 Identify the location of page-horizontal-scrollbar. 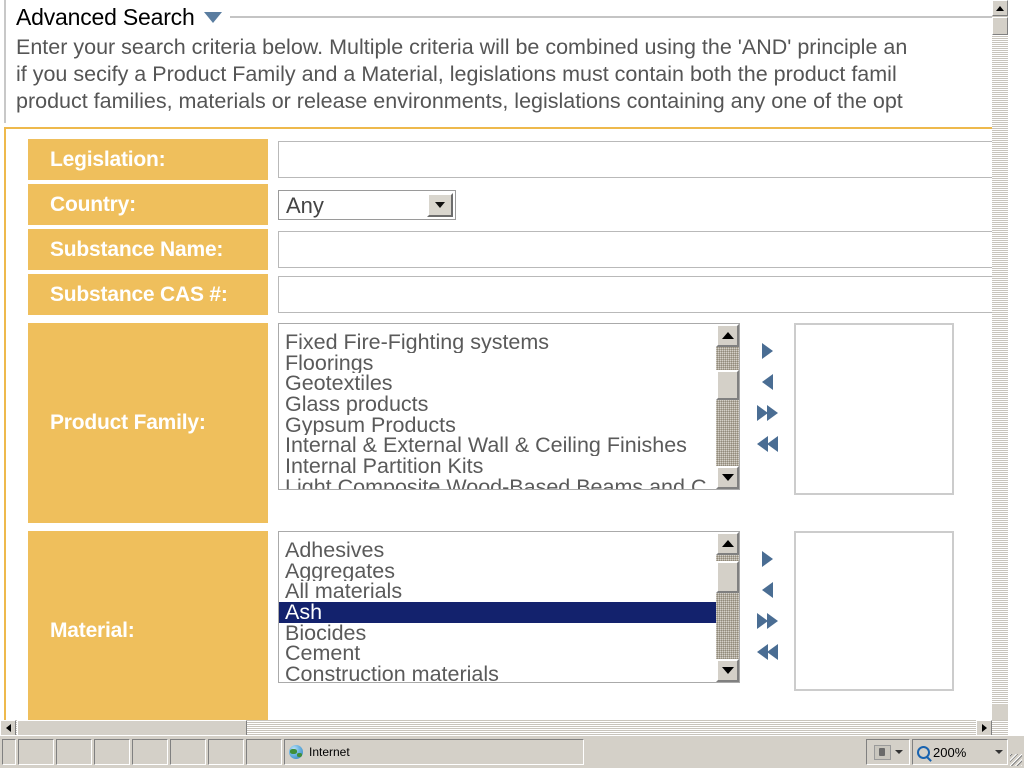
(504, 728).